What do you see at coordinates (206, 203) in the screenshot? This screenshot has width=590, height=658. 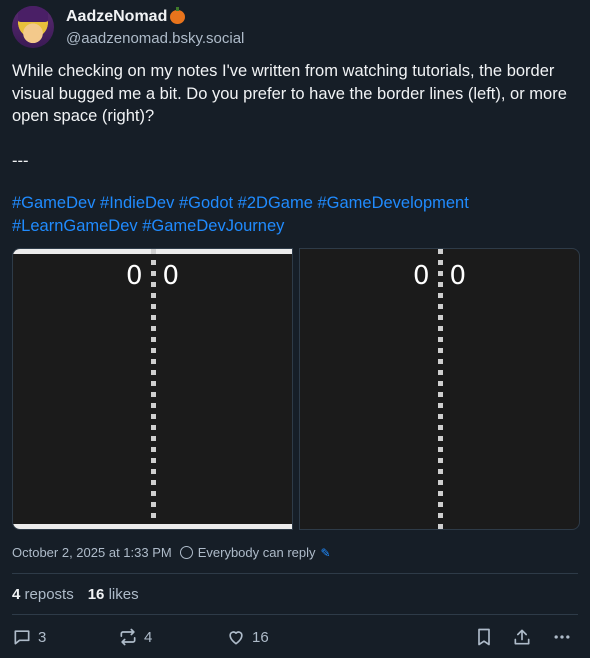 I see `hashtag-godot: #Godot` at bounding box center [206, 203].